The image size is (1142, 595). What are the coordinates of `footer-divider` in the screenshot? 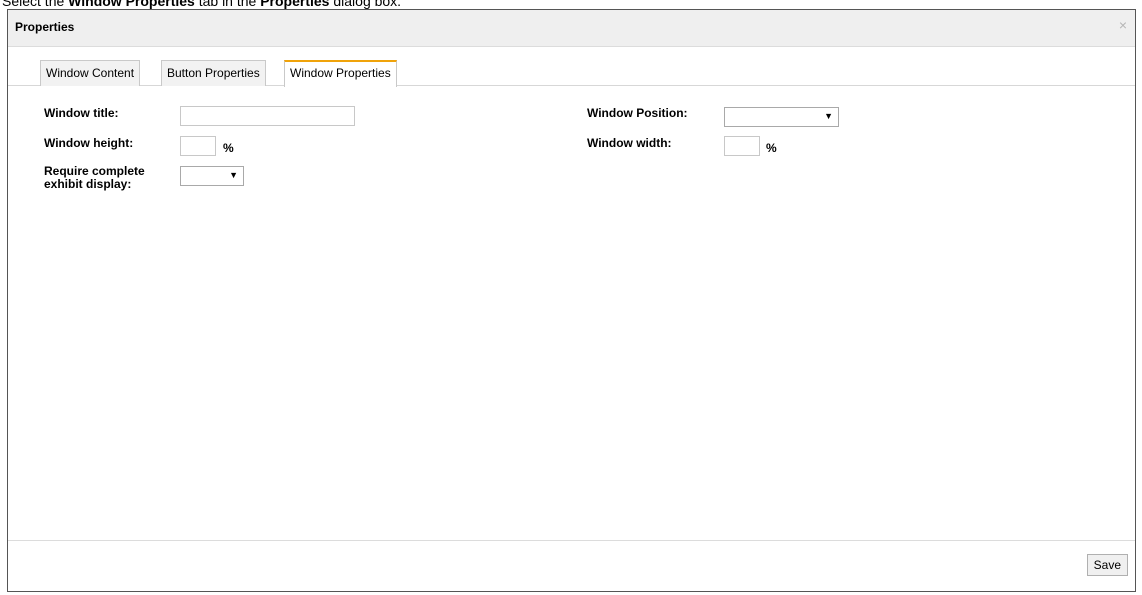 It's located at (571, 540).